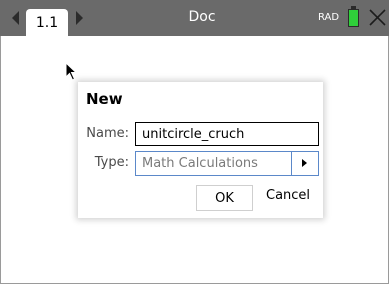 Image resolution: width=389 pixels, height=284 pixels. I want to click on ok-button-label: OK, so click(224, 198).